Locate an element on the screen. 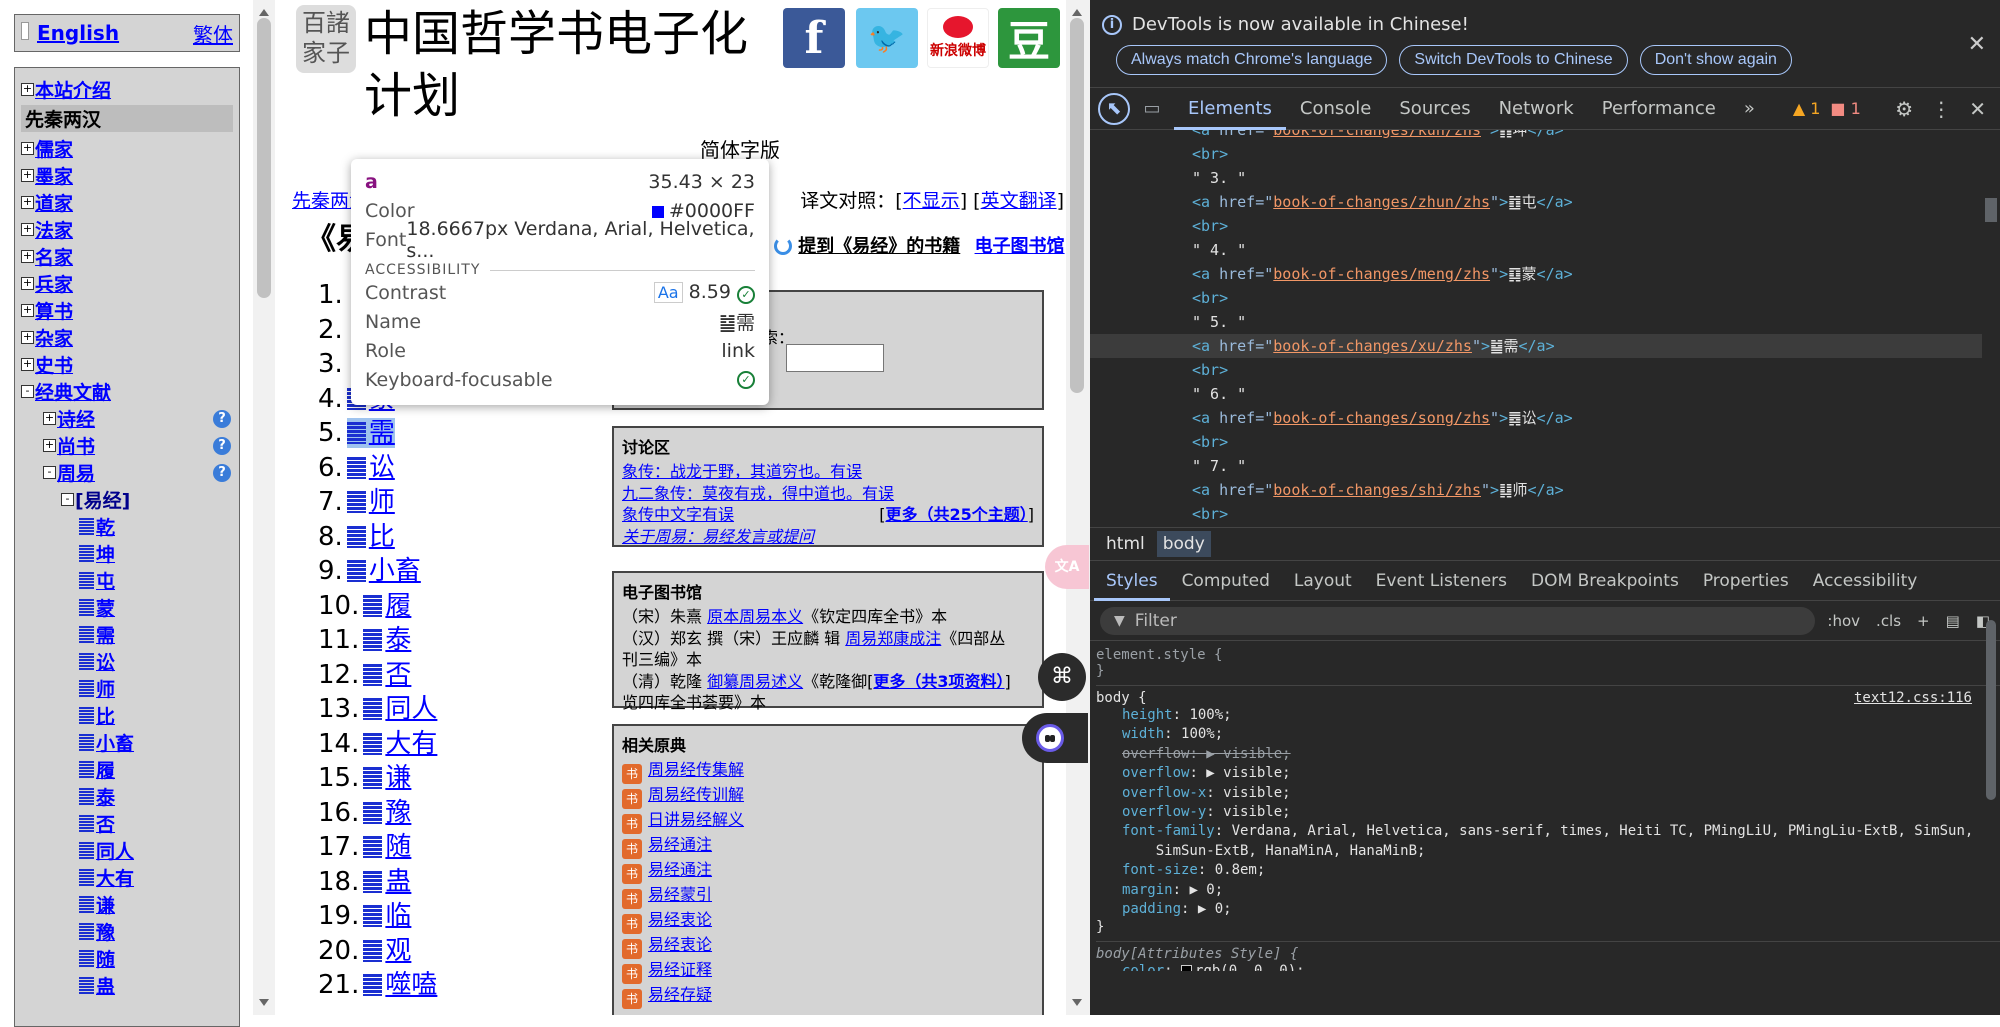  hexagram-nav-item: 谦 is located at coordinates (127, 904).